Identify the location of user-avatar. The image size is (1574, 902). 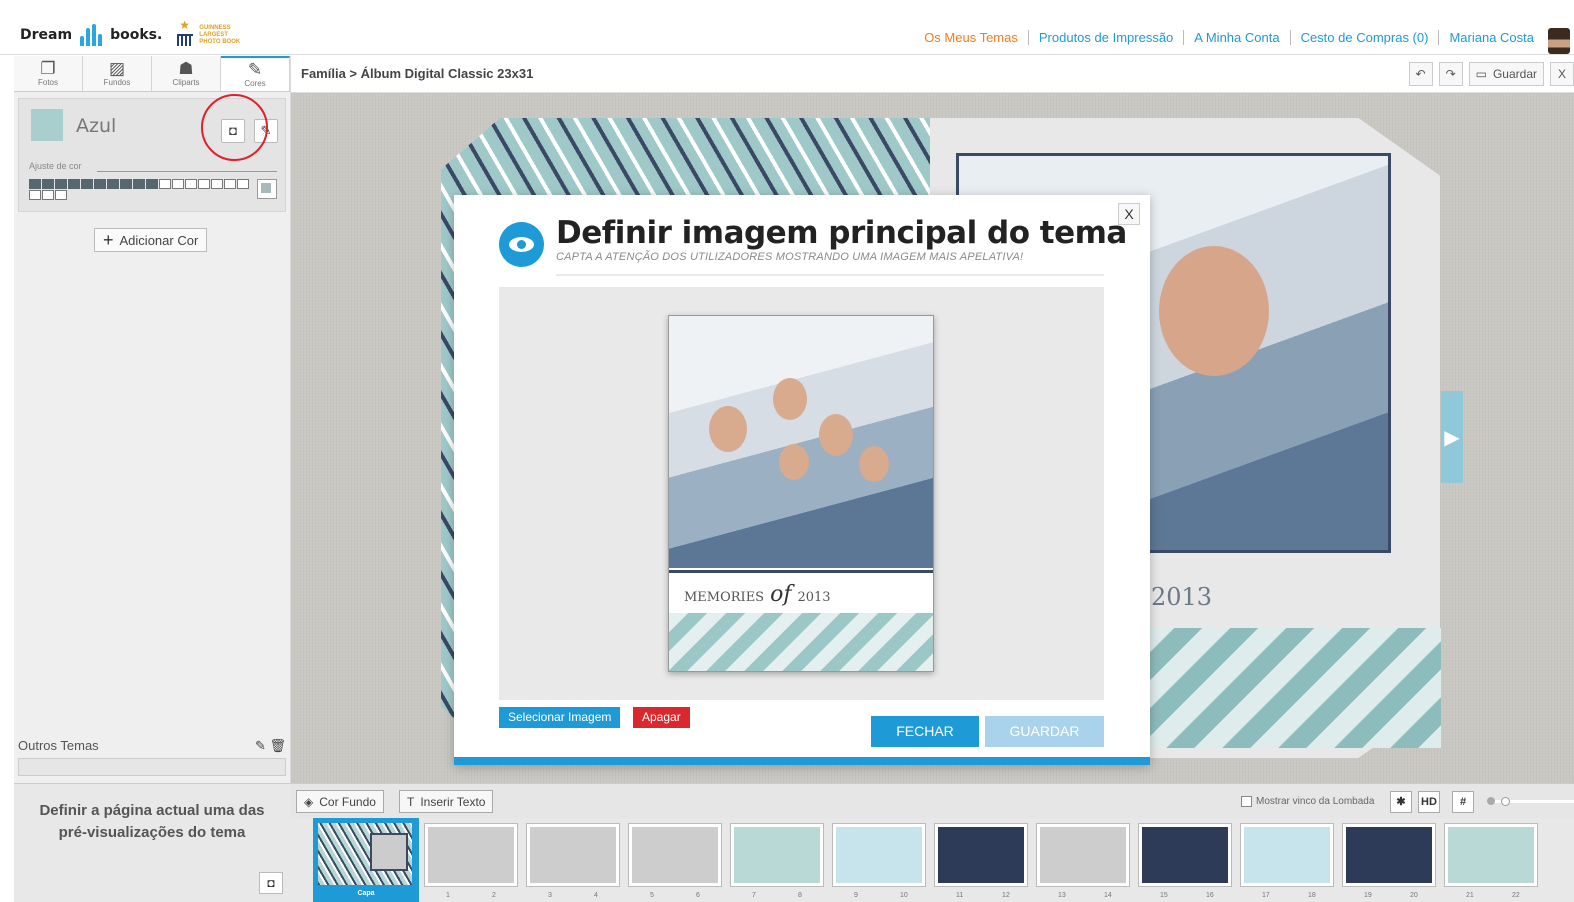
(1559, 41).